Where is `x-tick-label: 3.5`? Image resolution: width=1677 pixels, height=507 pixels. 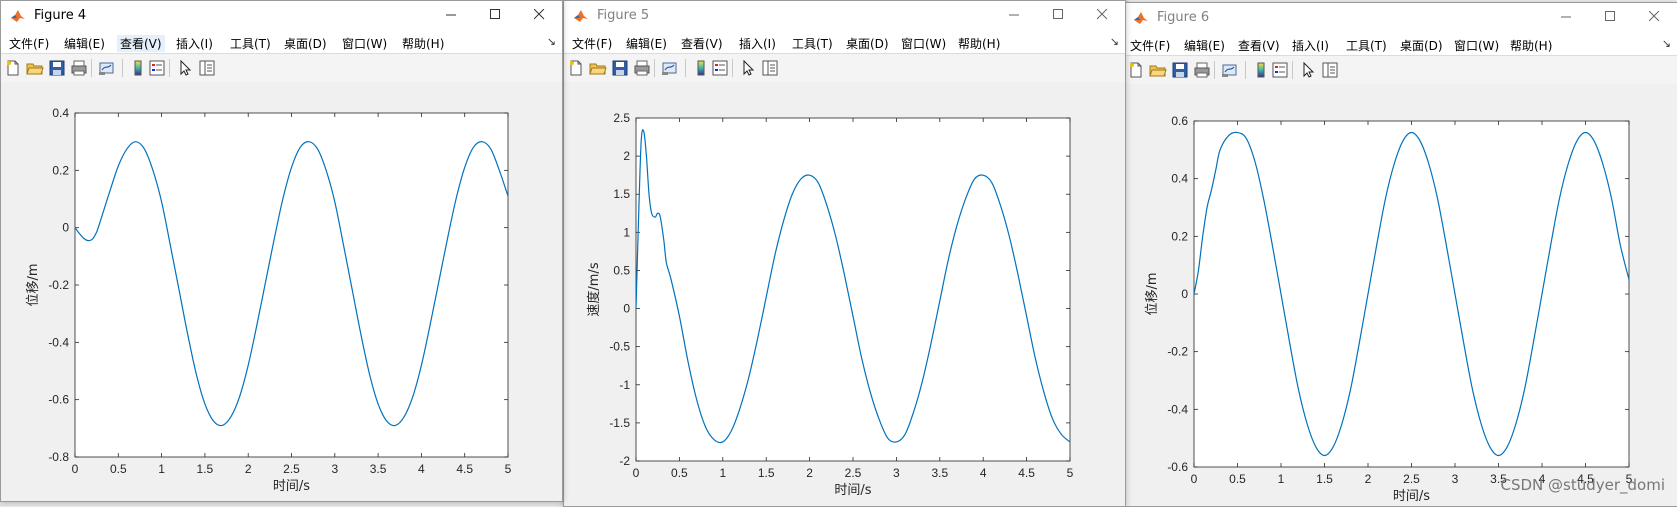
x-tick-label: 3.5 is located at coordinates (939, 473).